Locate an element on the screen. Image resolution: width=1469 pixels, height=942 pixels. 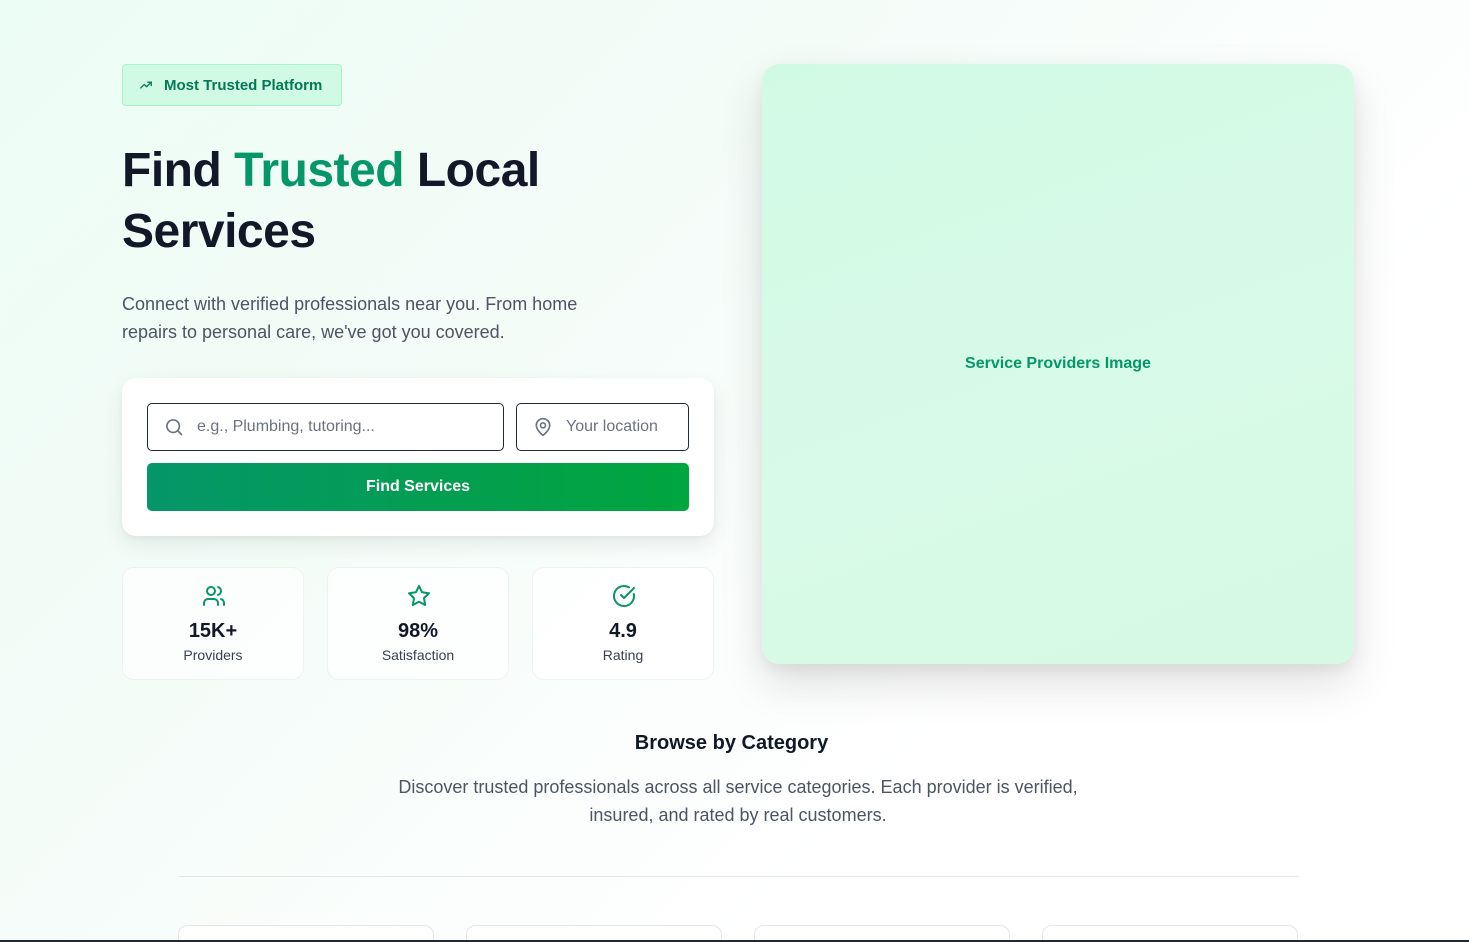
image-placeholder-label: Service Providers Image is located at coordinates (1058, 363).